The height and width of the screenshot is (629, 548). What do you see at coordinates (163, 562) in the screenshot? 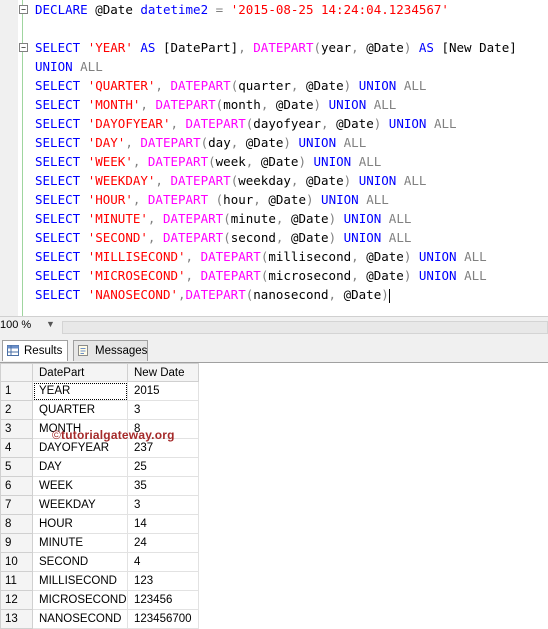
I see `cell-new-date: 4` at bounding box center [163, 562].